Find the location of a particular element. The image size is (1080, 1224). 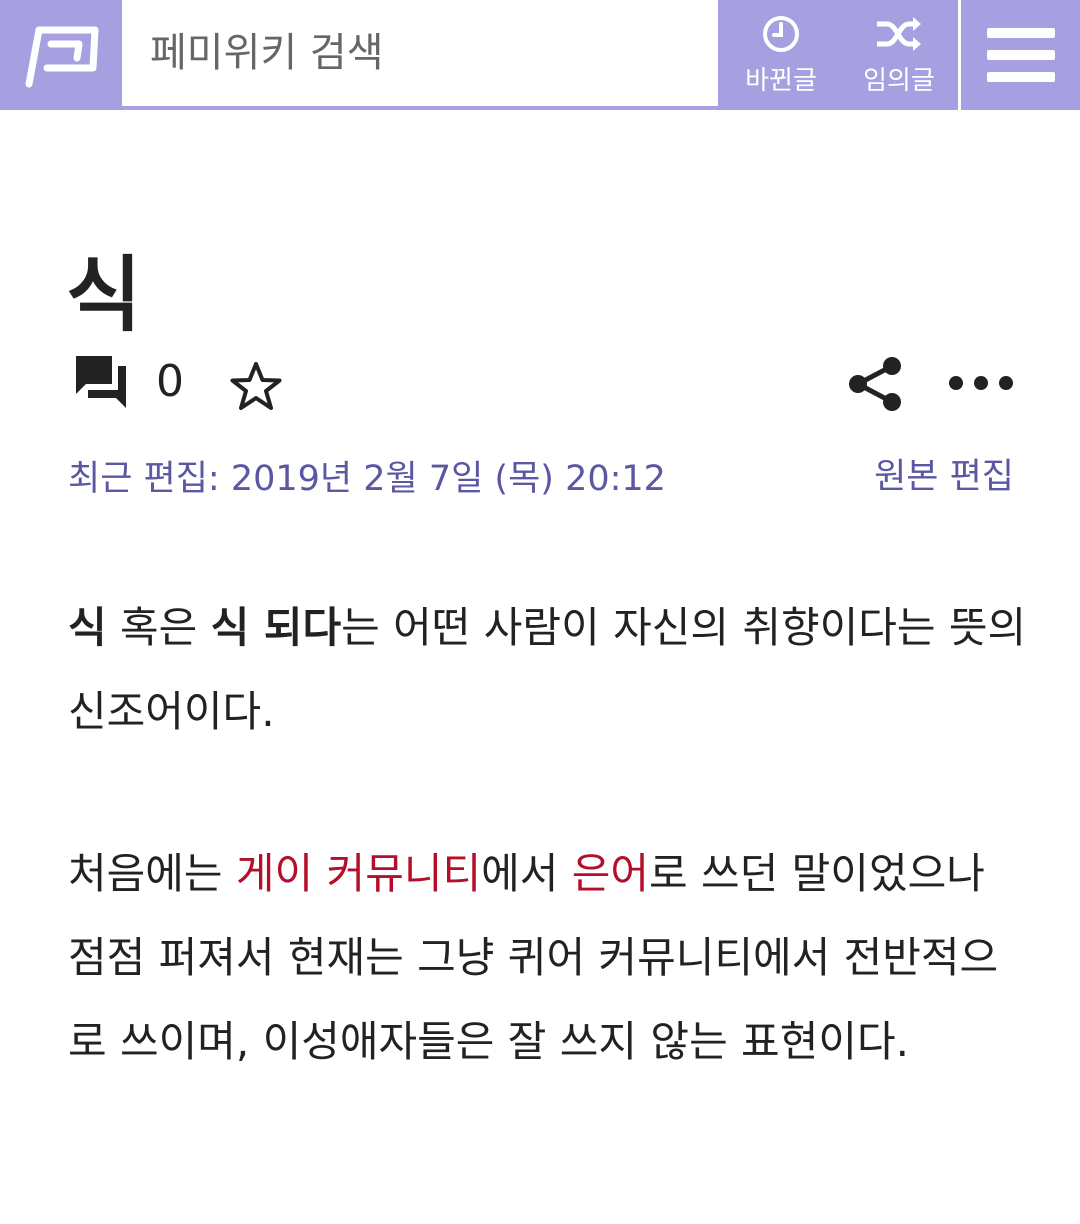

last-edited-info: 최근 편집: 2019년 2월 7일 (목) 20:12 is located at coordinates (367, 475).